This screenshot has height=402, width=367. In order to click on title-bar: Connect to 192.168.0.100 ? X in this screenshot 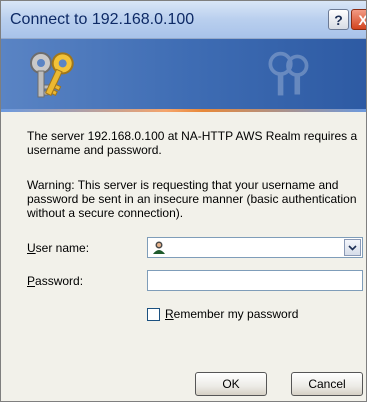, I will do `click(183, 20)`.